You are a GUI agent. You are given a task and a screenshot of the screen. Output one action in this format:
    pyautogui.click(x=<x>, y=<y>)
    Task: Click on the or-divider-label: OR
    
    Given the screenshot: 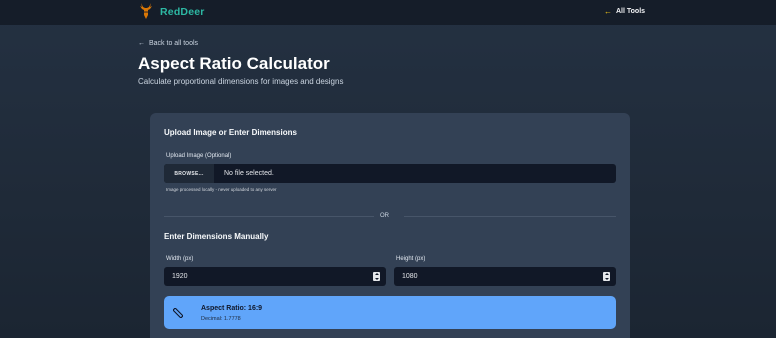 What is the action you would take?
    pyautogui.click(x=384, y=216)
    